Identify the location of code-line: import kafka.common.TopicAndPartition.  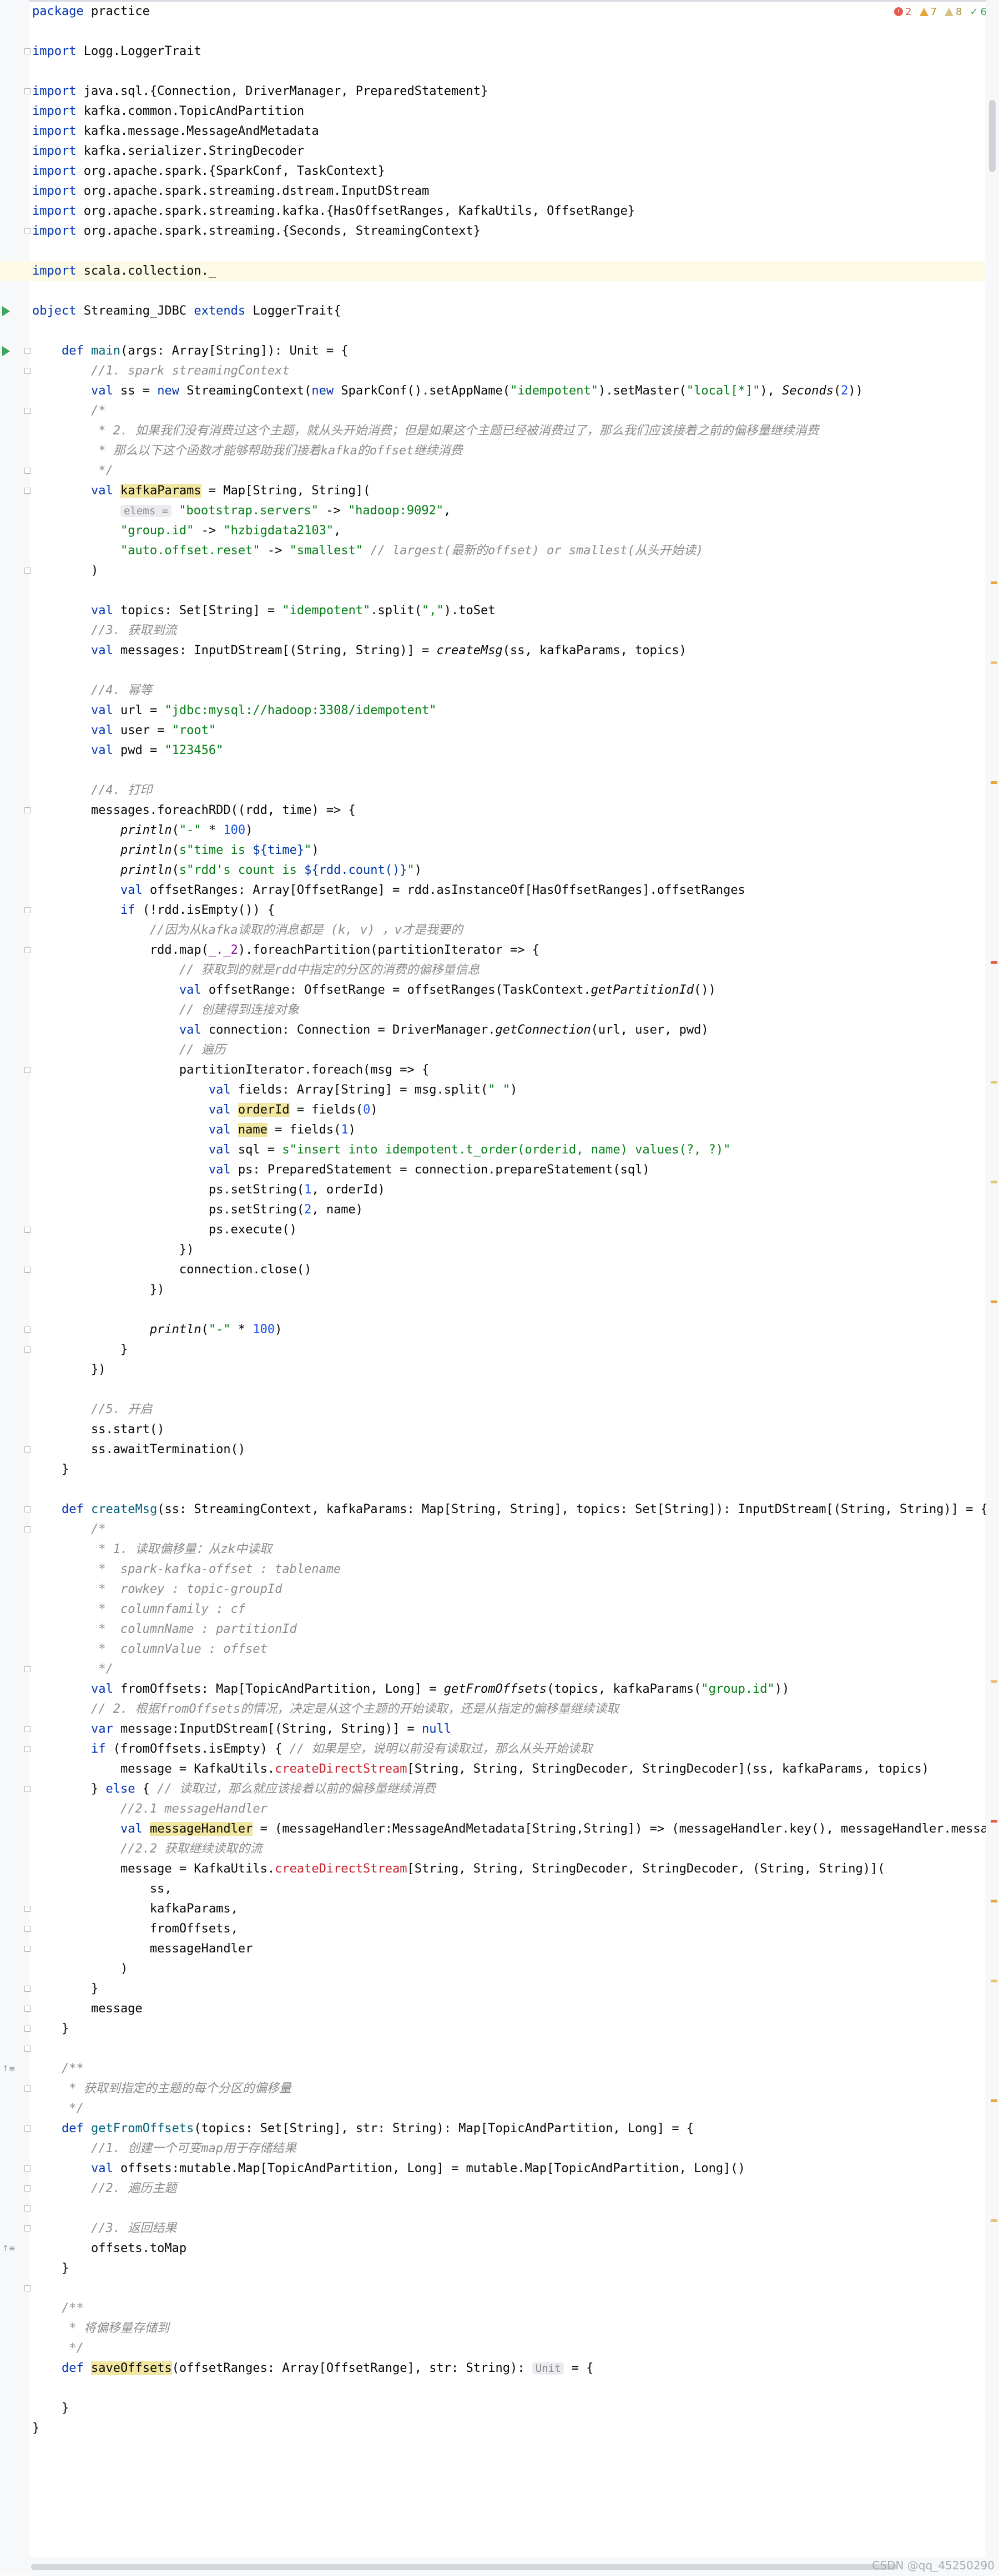
(493, 112).